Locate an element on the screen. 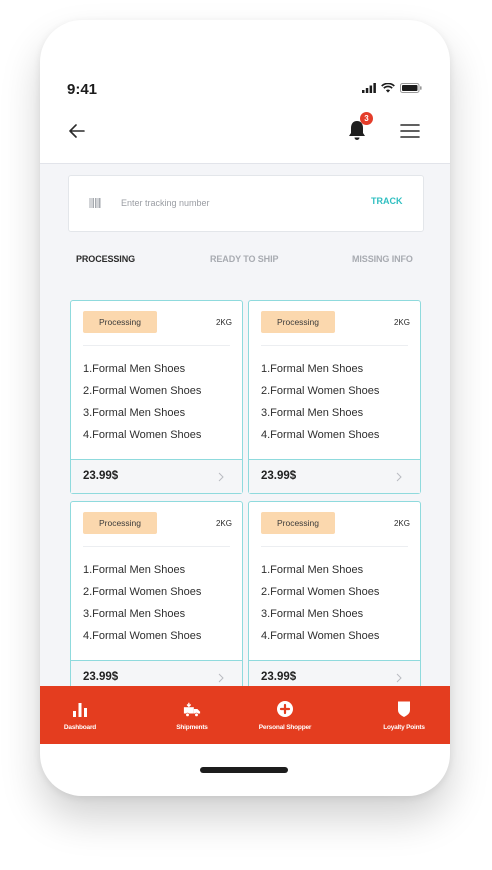  nav-label-dashboard: Dashboard is located at coordinates (80, 727).